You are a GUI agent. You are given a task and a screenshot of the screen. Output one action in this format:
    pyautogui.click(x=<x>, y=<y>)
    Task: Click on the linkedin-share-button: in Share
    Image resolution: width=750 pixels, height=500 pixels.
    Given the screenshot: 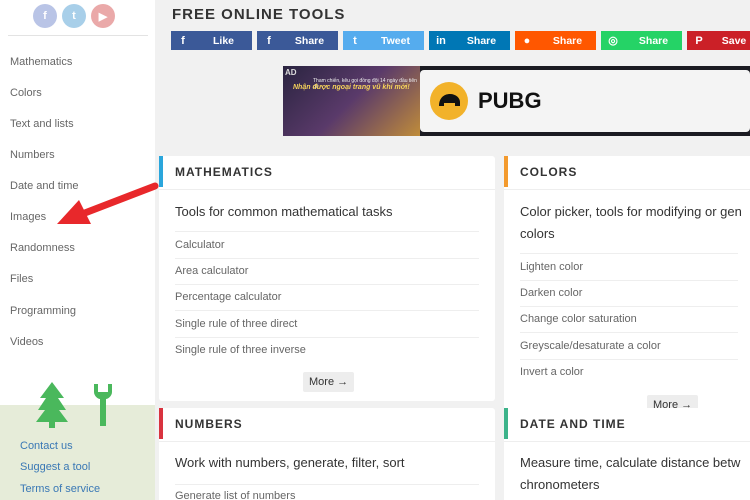 What is the action you would take?
    pyautogui.click(x=469, y=40)
    